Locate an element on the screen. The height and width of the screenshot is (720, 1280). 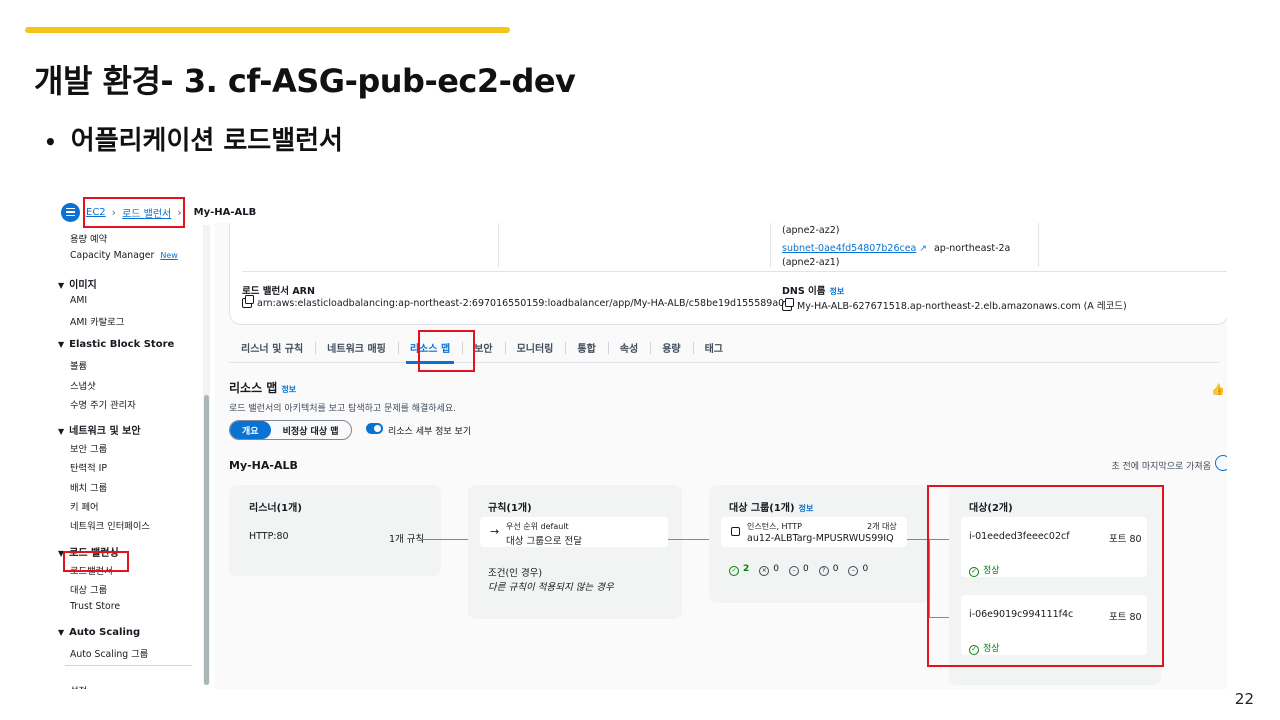
arrow-right-icon: → is located at coordinates (495, 531).